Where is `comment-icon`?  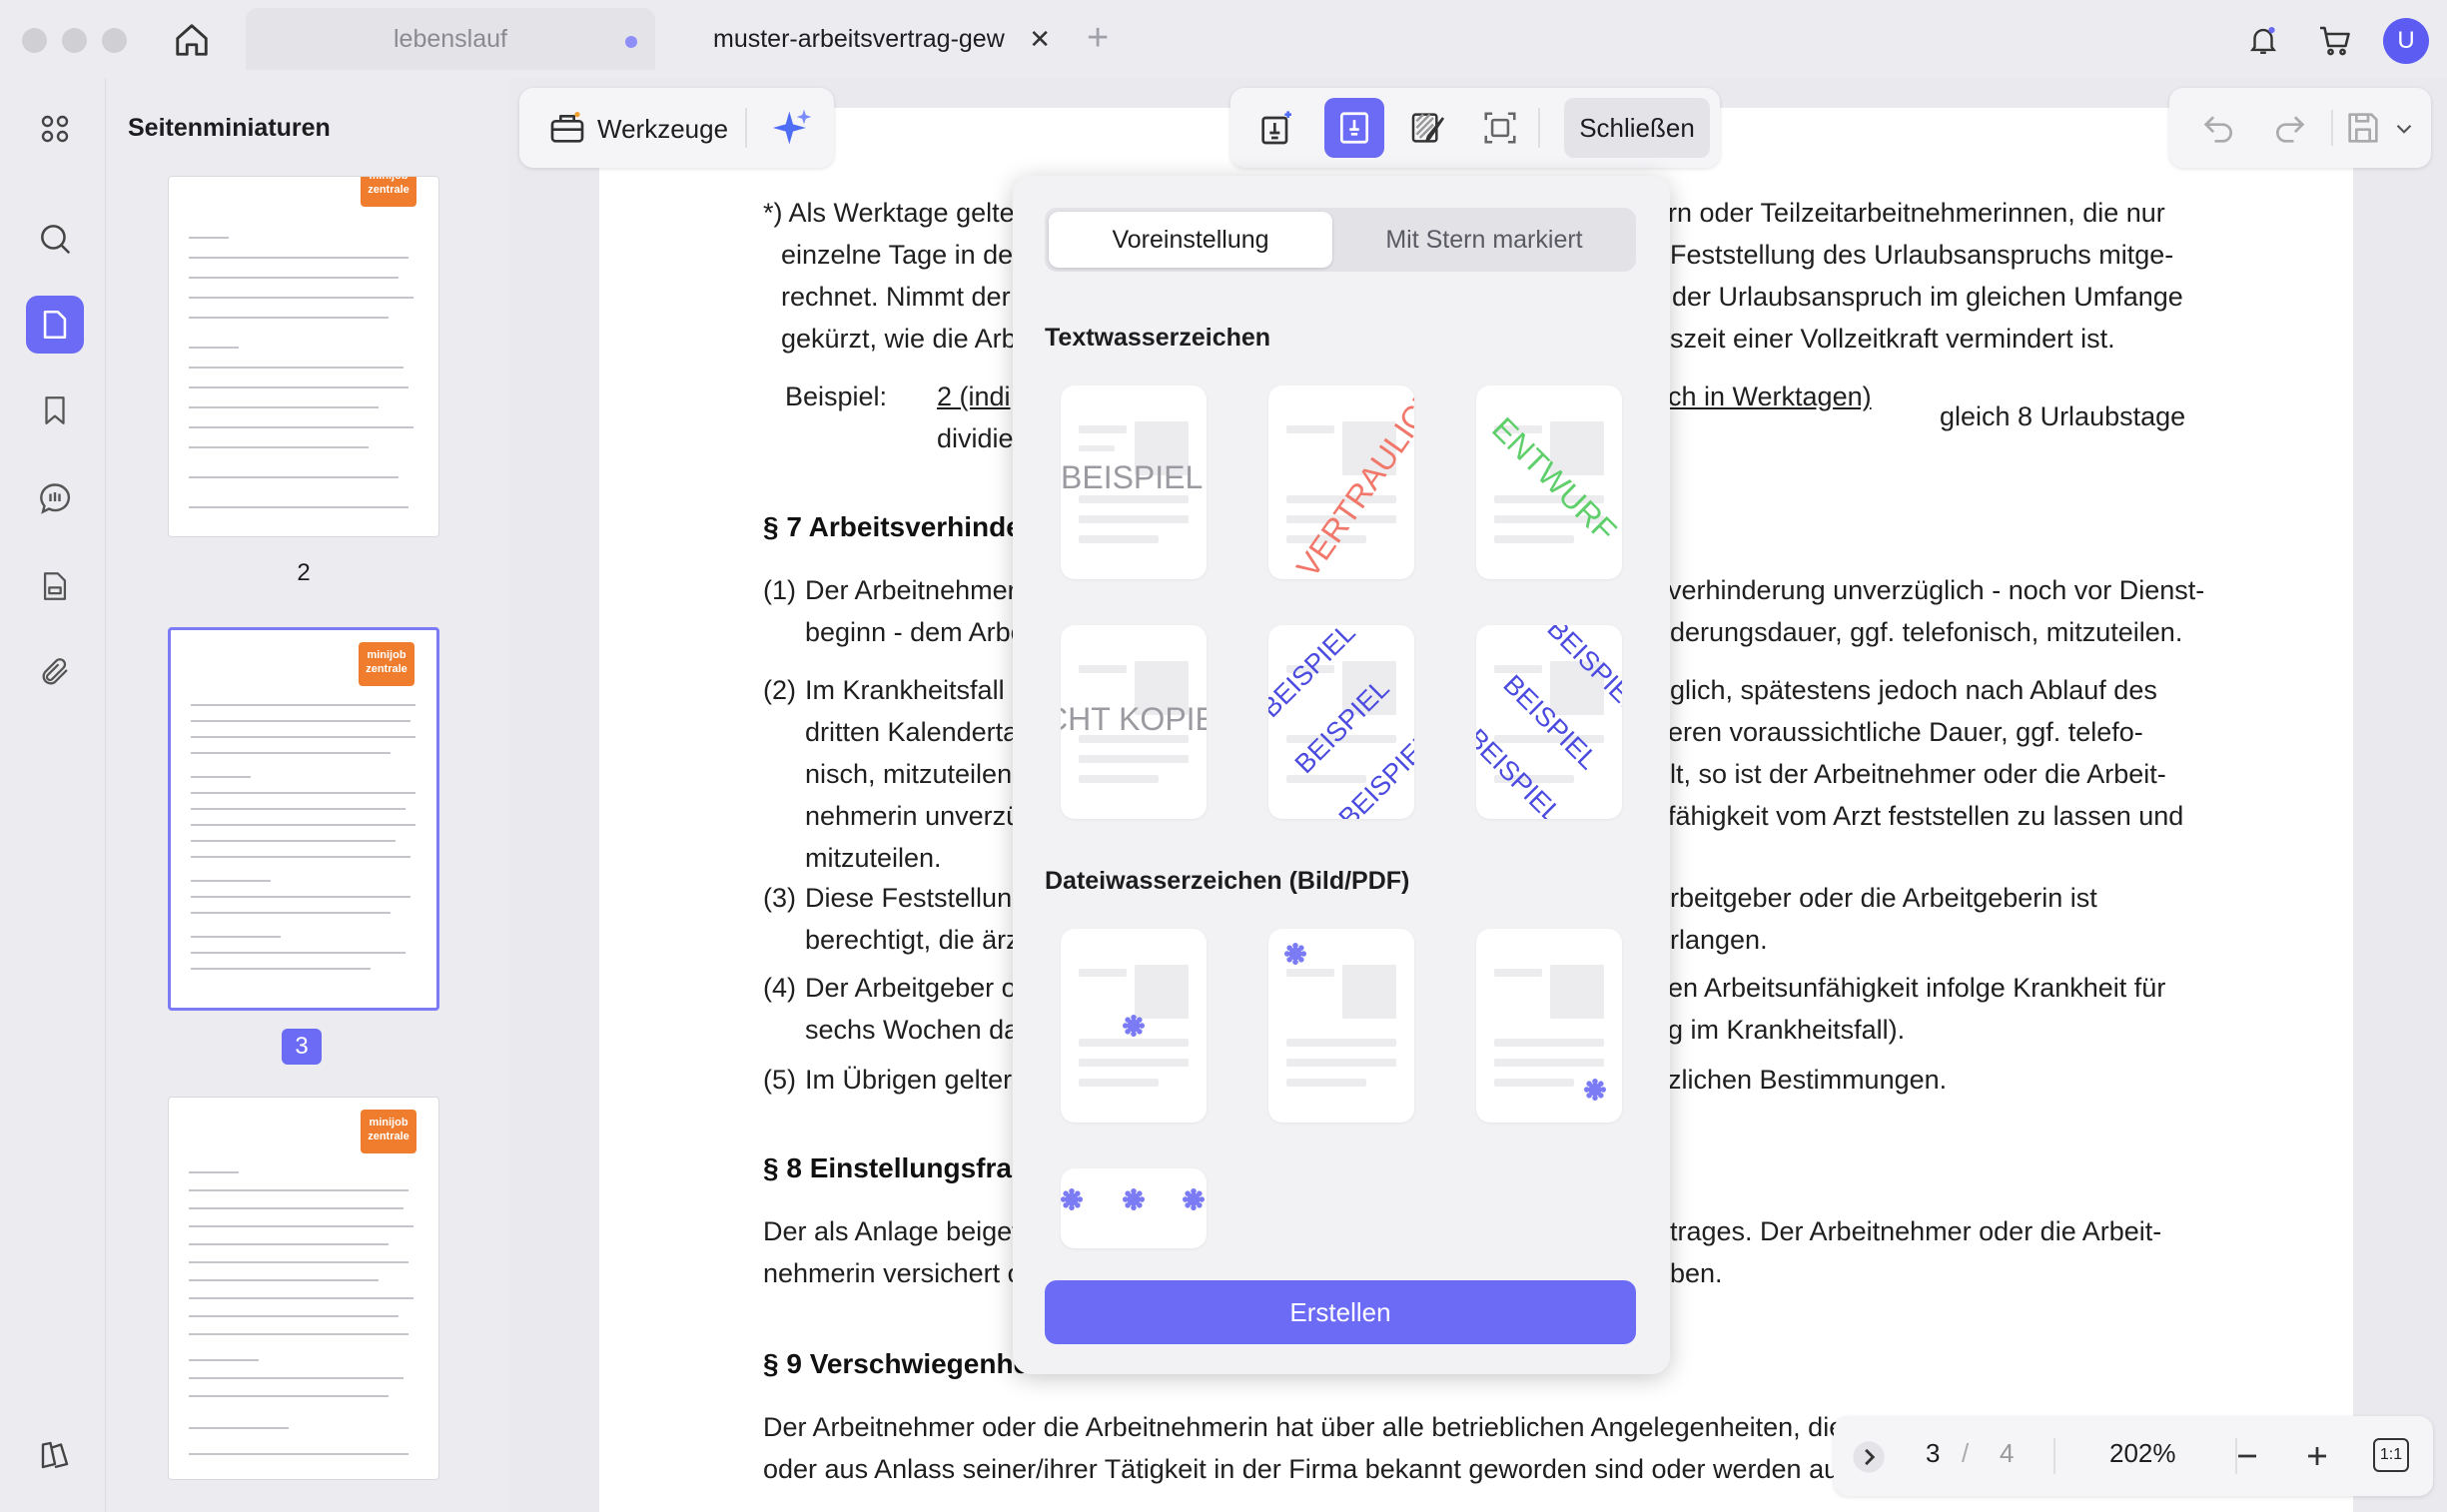 comment-icon is located at coordinates (55, 498).